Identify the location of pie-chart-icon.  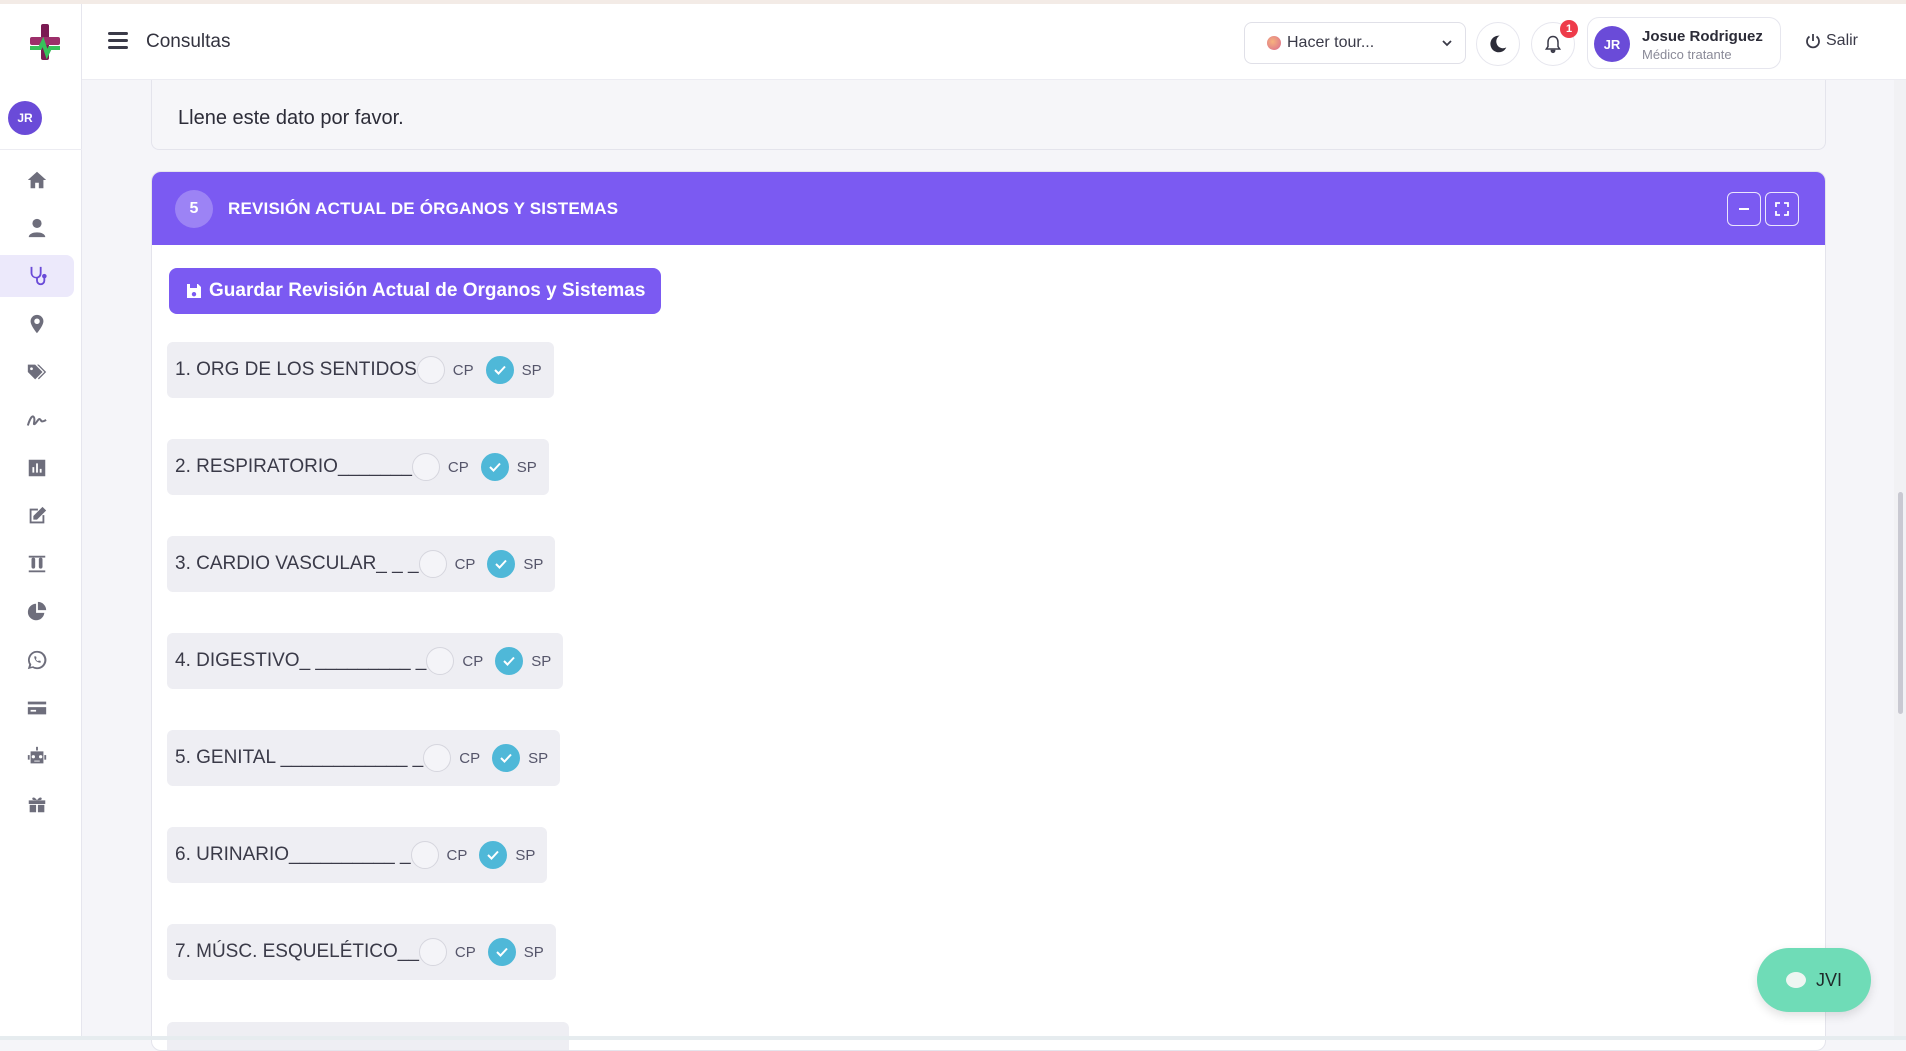
(37, 611).